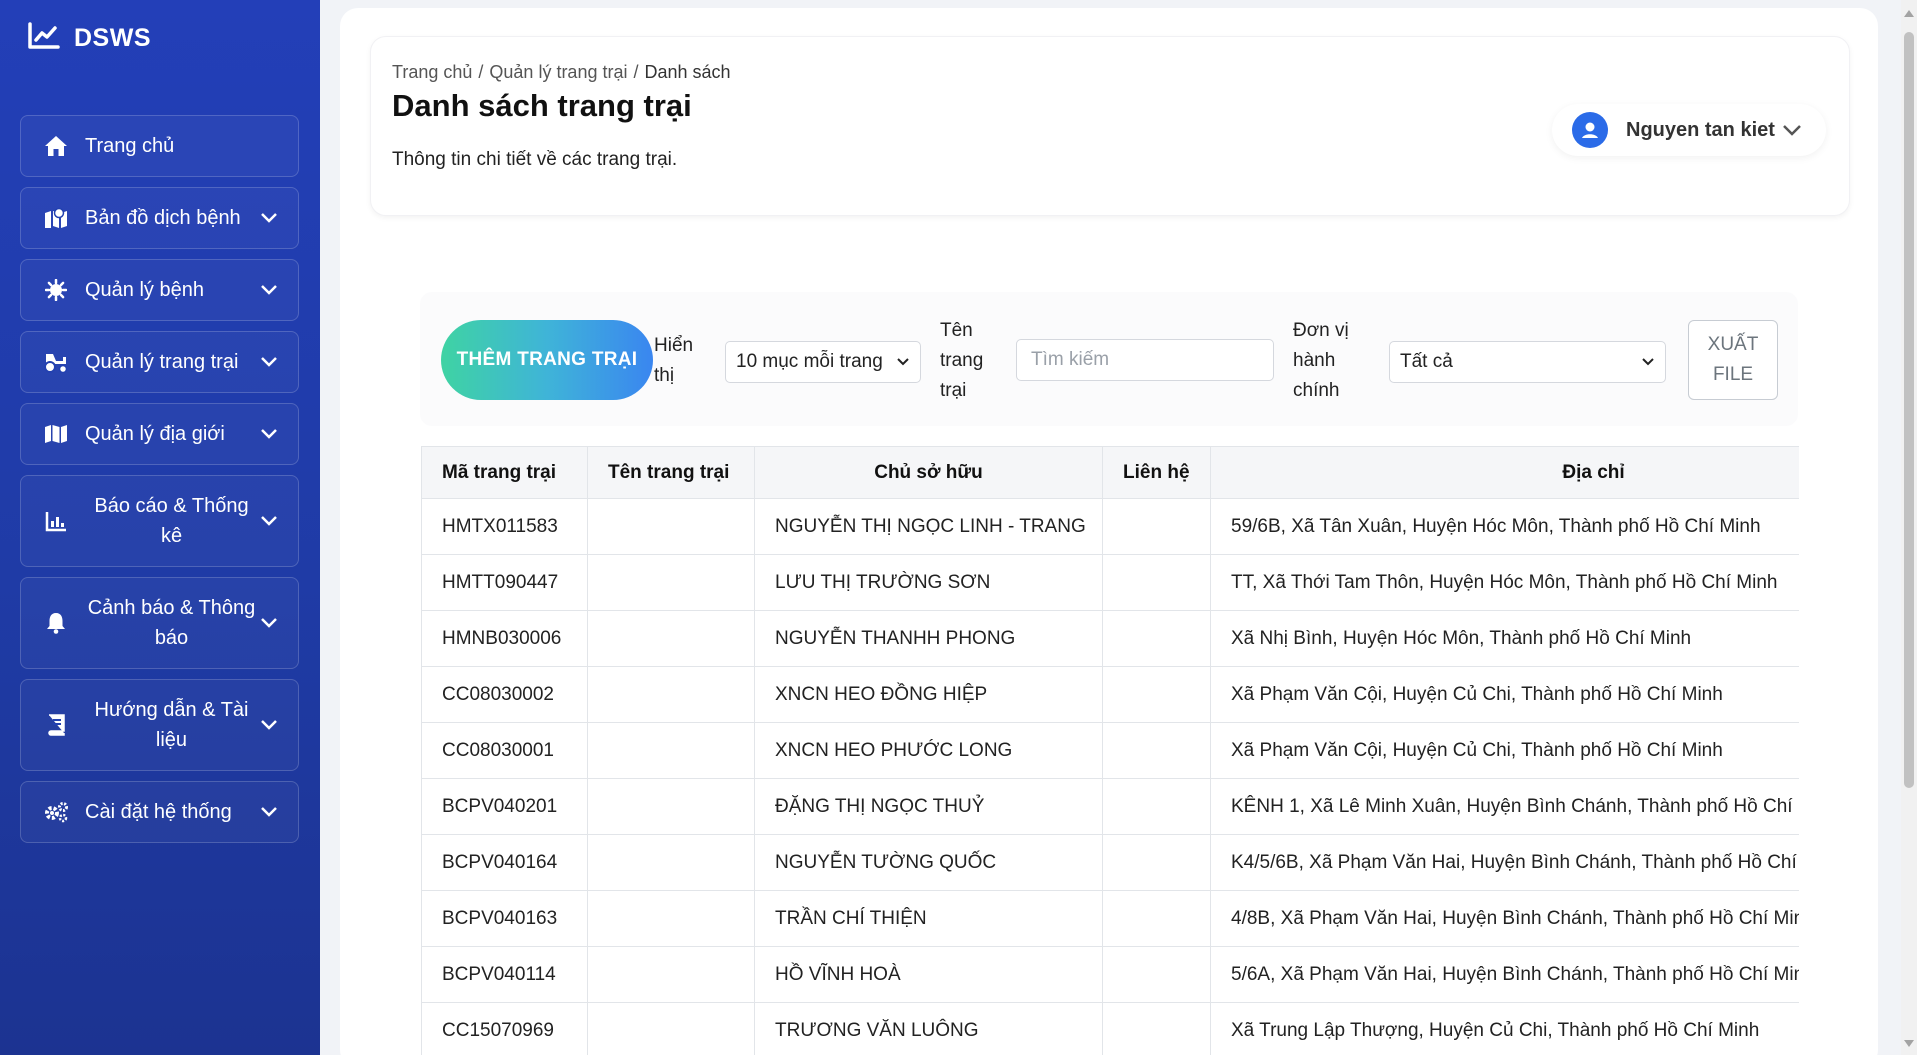  Describe the element at coordinates (687, 72) in the screenshot. I see `breadcrumb-current: Danh sách` at that location.